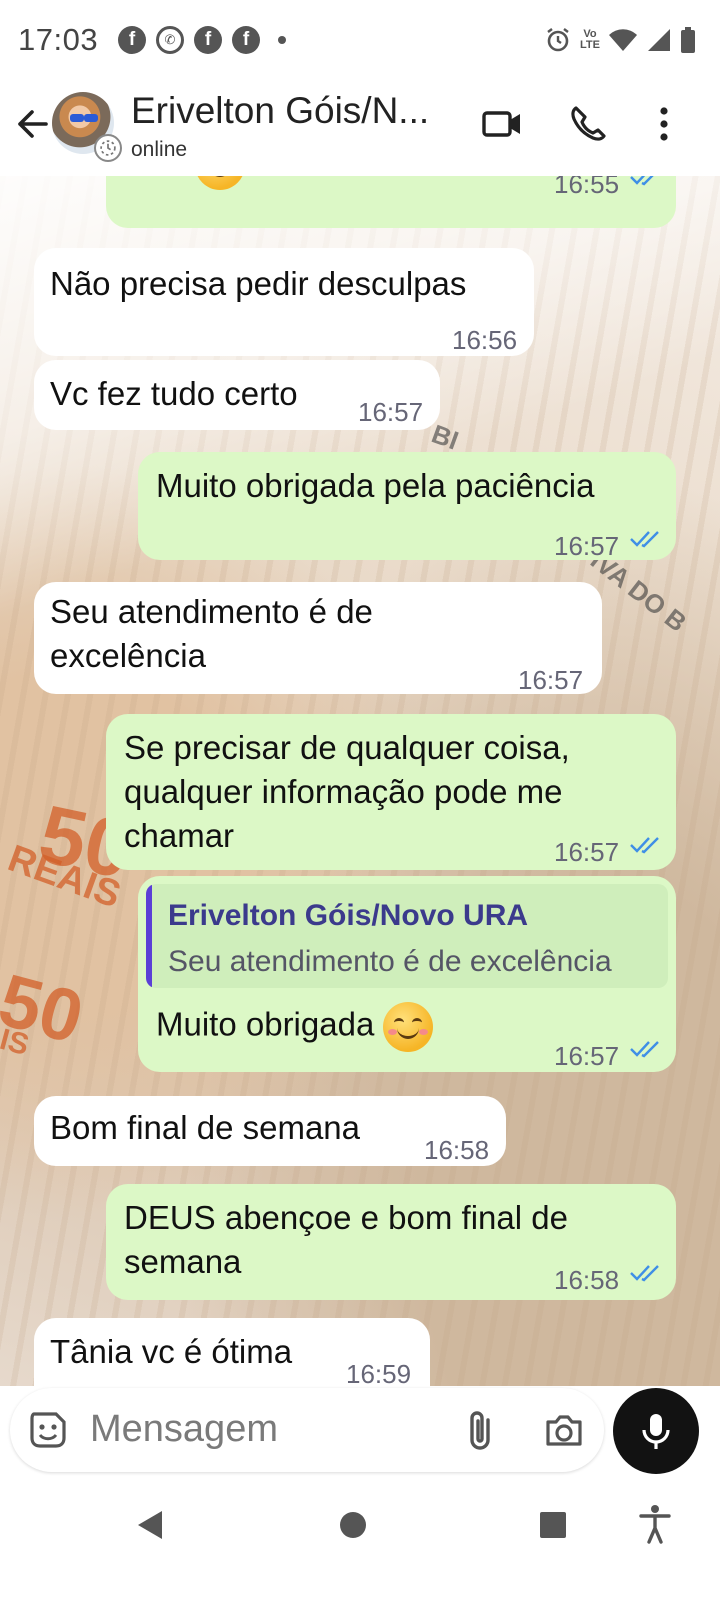  I want to click on message-text-content: Muito obrigada, so click(265, 1024).